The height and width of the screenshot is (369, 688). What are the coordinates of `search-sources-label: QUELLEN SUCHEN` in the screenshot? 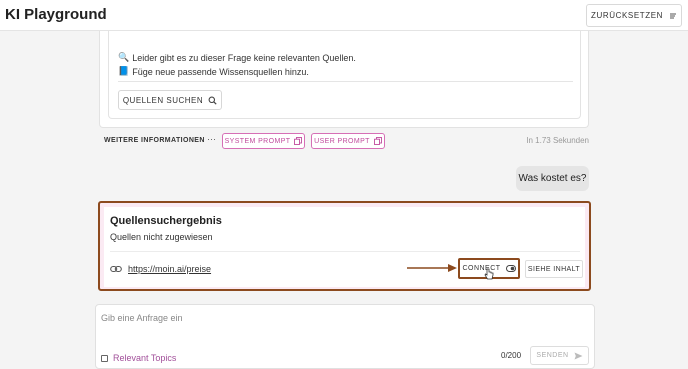 It's located at (163, 100).